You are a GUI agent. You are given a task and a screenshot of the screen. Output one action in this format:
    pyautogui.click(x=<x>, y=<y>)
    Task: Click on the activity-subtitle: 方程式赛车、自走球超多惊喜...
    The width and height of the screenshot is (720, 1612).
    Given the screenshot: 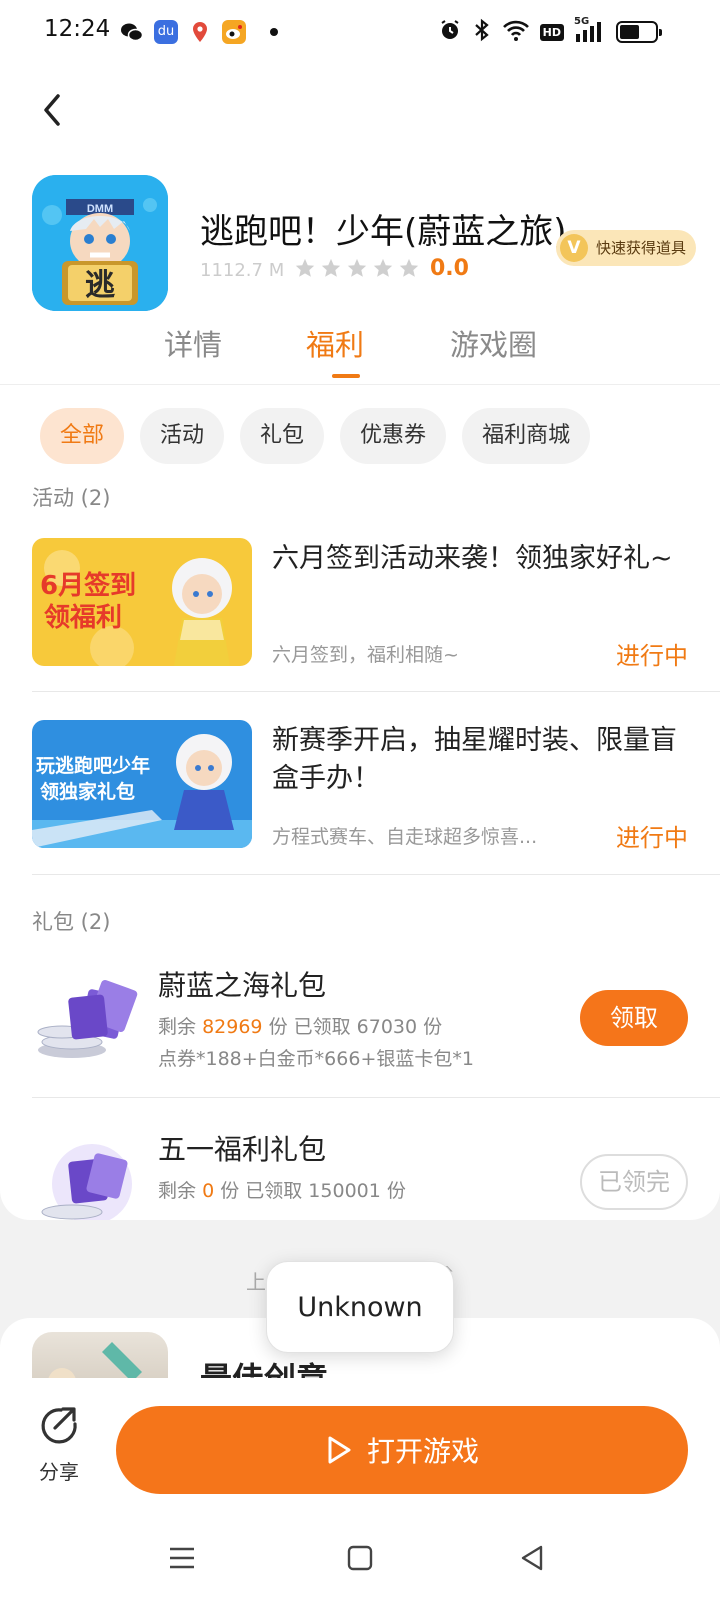 What is the action you would take?
    pyautogui.click(x=405, y=837)
    